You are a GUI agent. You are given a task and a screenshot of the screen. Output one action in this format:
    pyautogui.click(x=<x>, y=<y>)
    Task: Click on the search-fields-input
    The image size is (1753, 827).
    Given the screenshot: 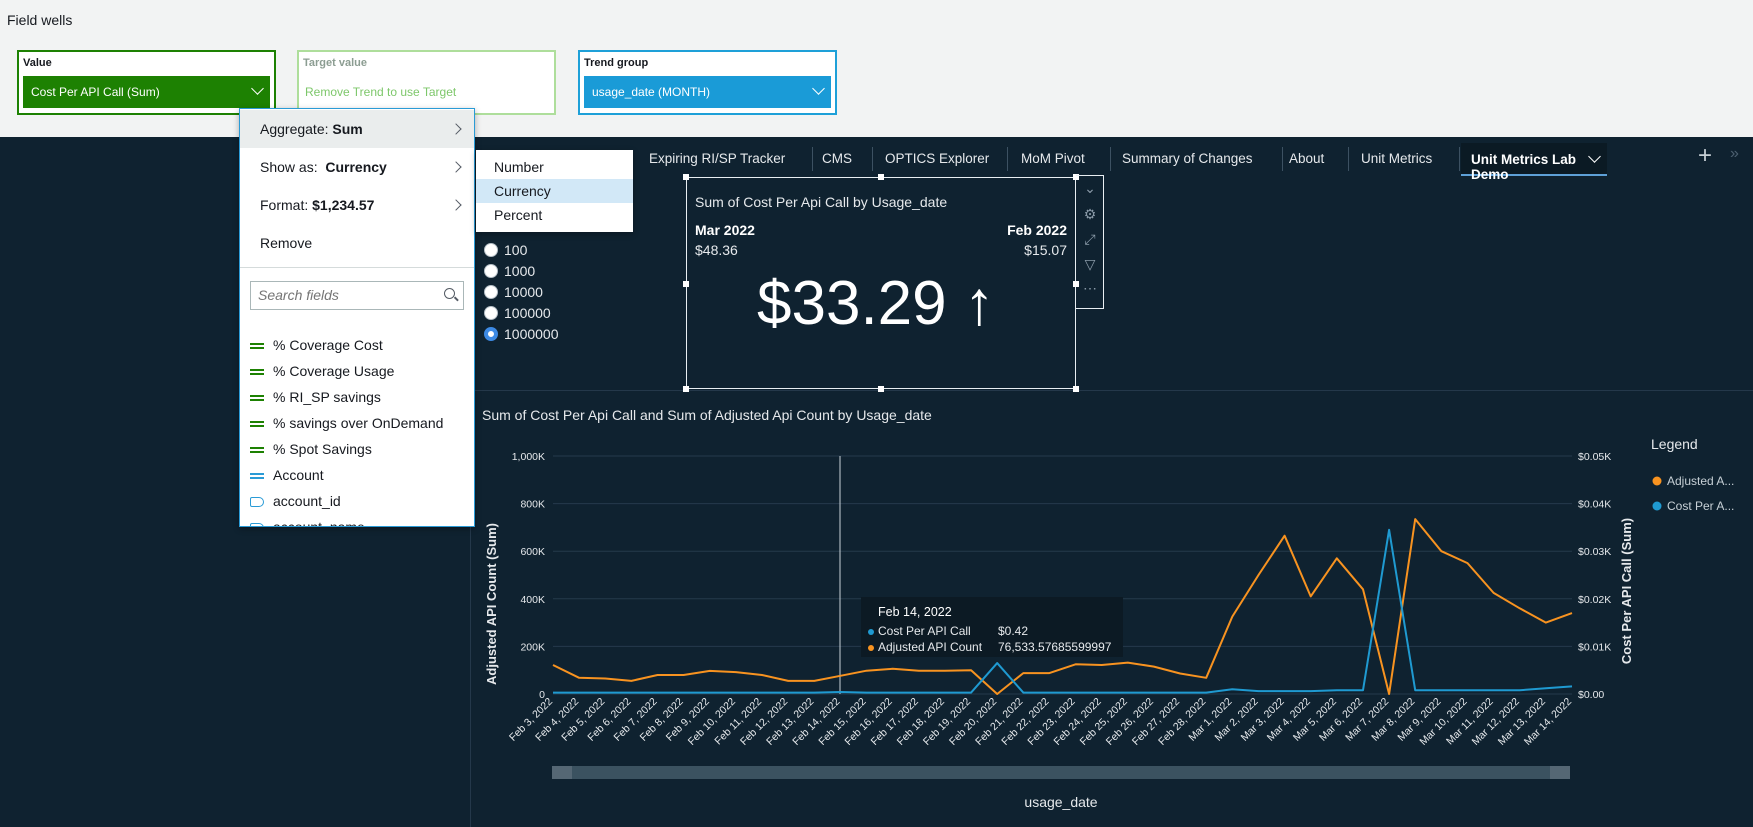 What is the action you would take?
    pyautogui.click(x=341, y=294)
    